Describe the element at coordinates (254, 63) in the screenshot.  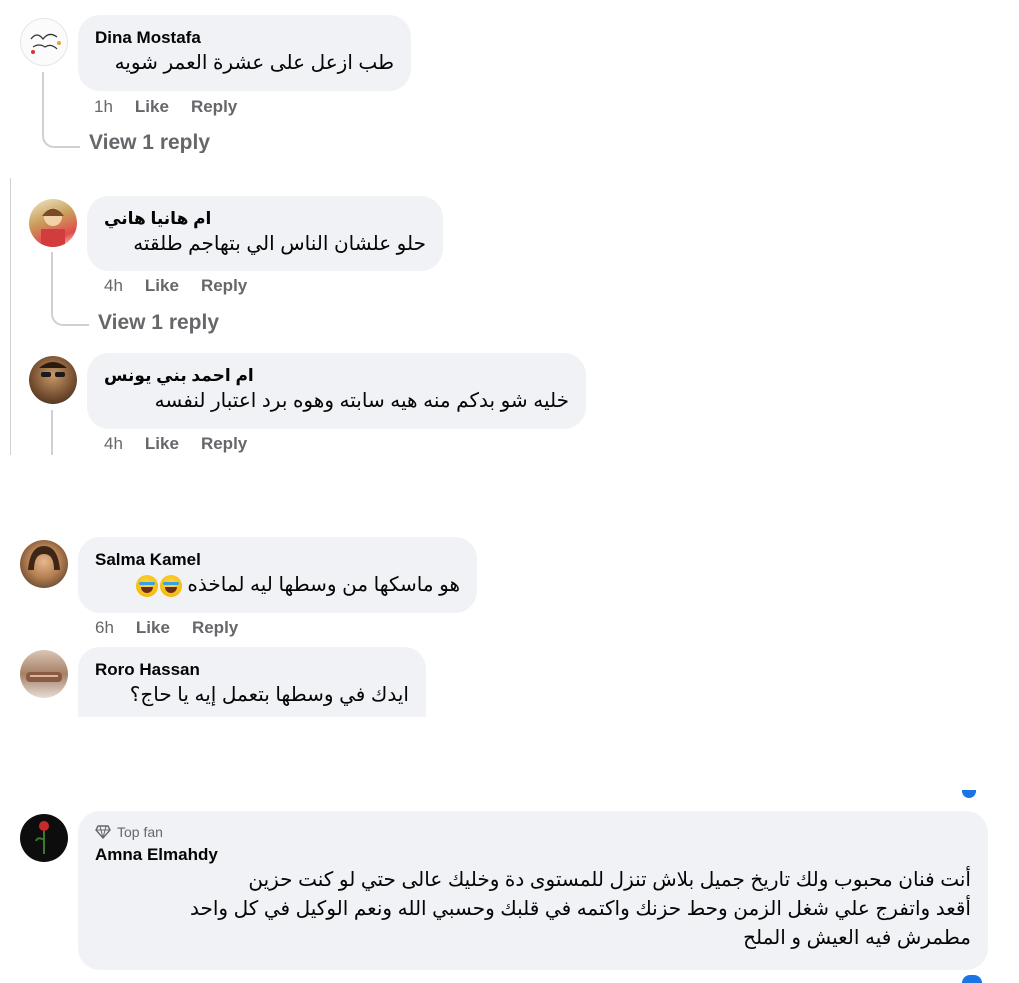
I see `comment-text: طب ازعل على عشرة العمر شويه` at that location.